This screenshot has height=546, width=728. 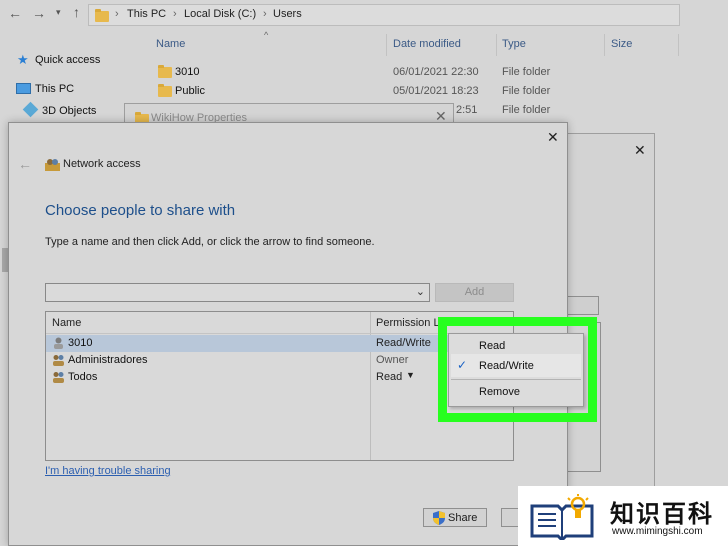 I want to click on dialog-title: Network access, so click(x=102, y=164).